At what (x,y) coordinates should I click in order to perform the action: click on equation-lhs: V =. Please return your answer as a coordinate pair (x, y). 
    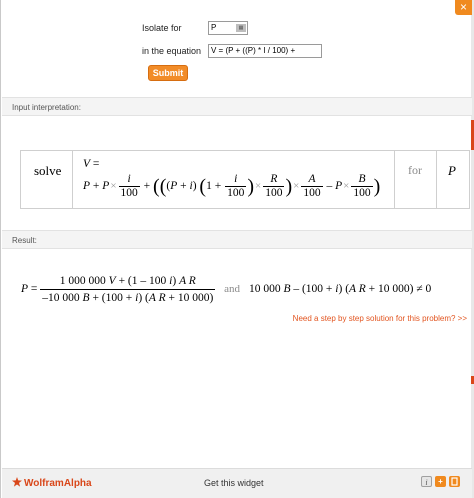
    Looking at the image, I should click on (91, 164).